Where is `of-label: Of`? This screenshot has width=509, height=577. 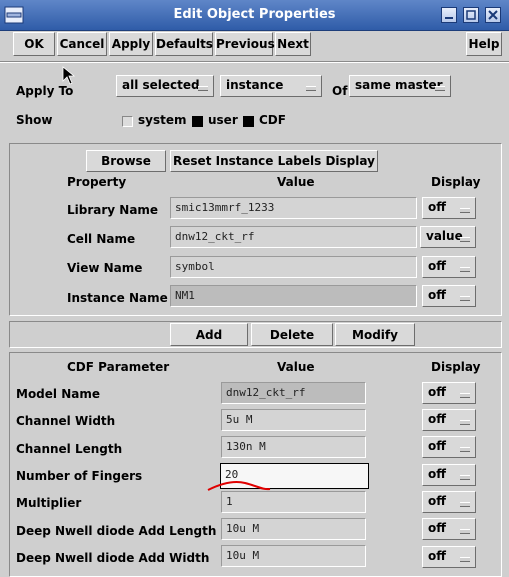 of-label: Of is located at coordinates (340, 91).